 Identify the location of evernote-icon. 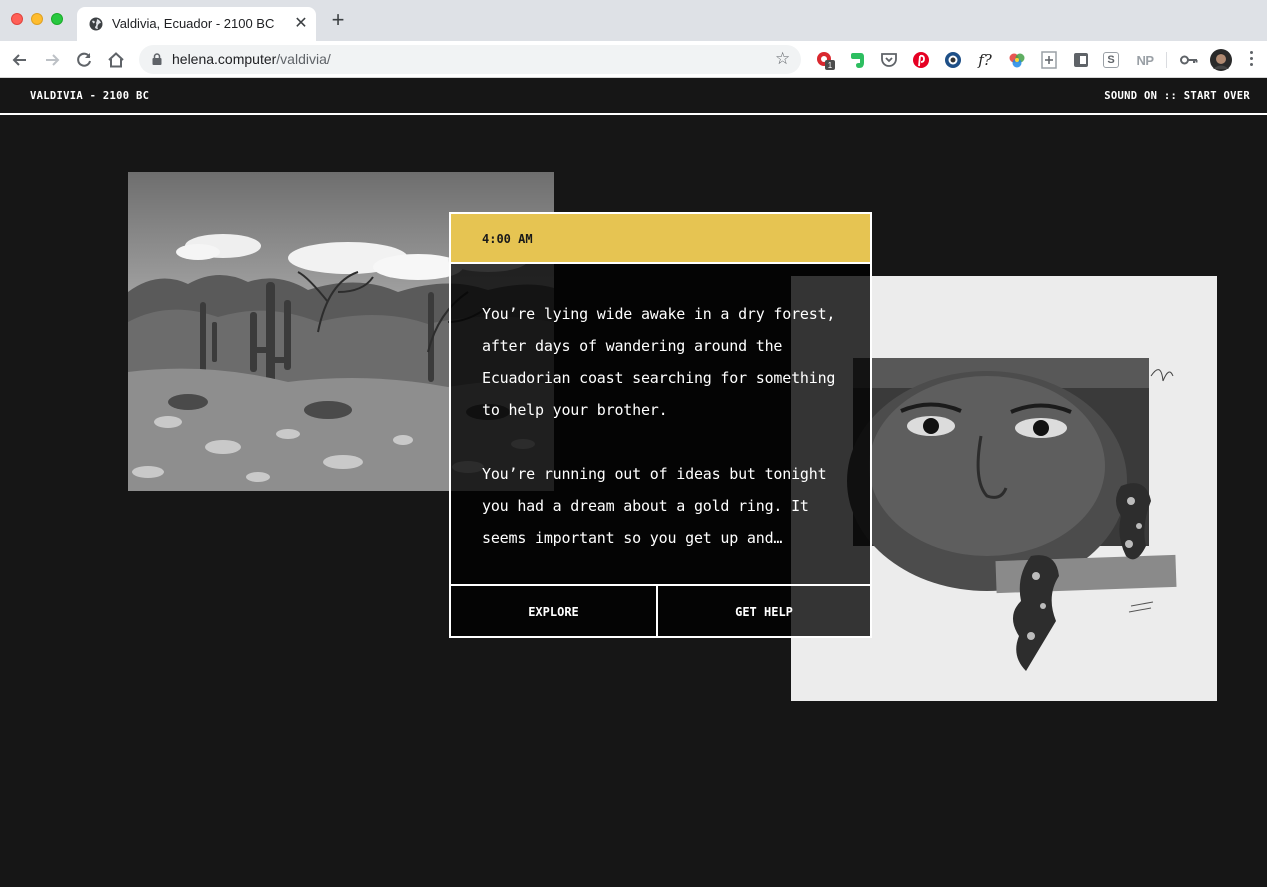
(857, 60).